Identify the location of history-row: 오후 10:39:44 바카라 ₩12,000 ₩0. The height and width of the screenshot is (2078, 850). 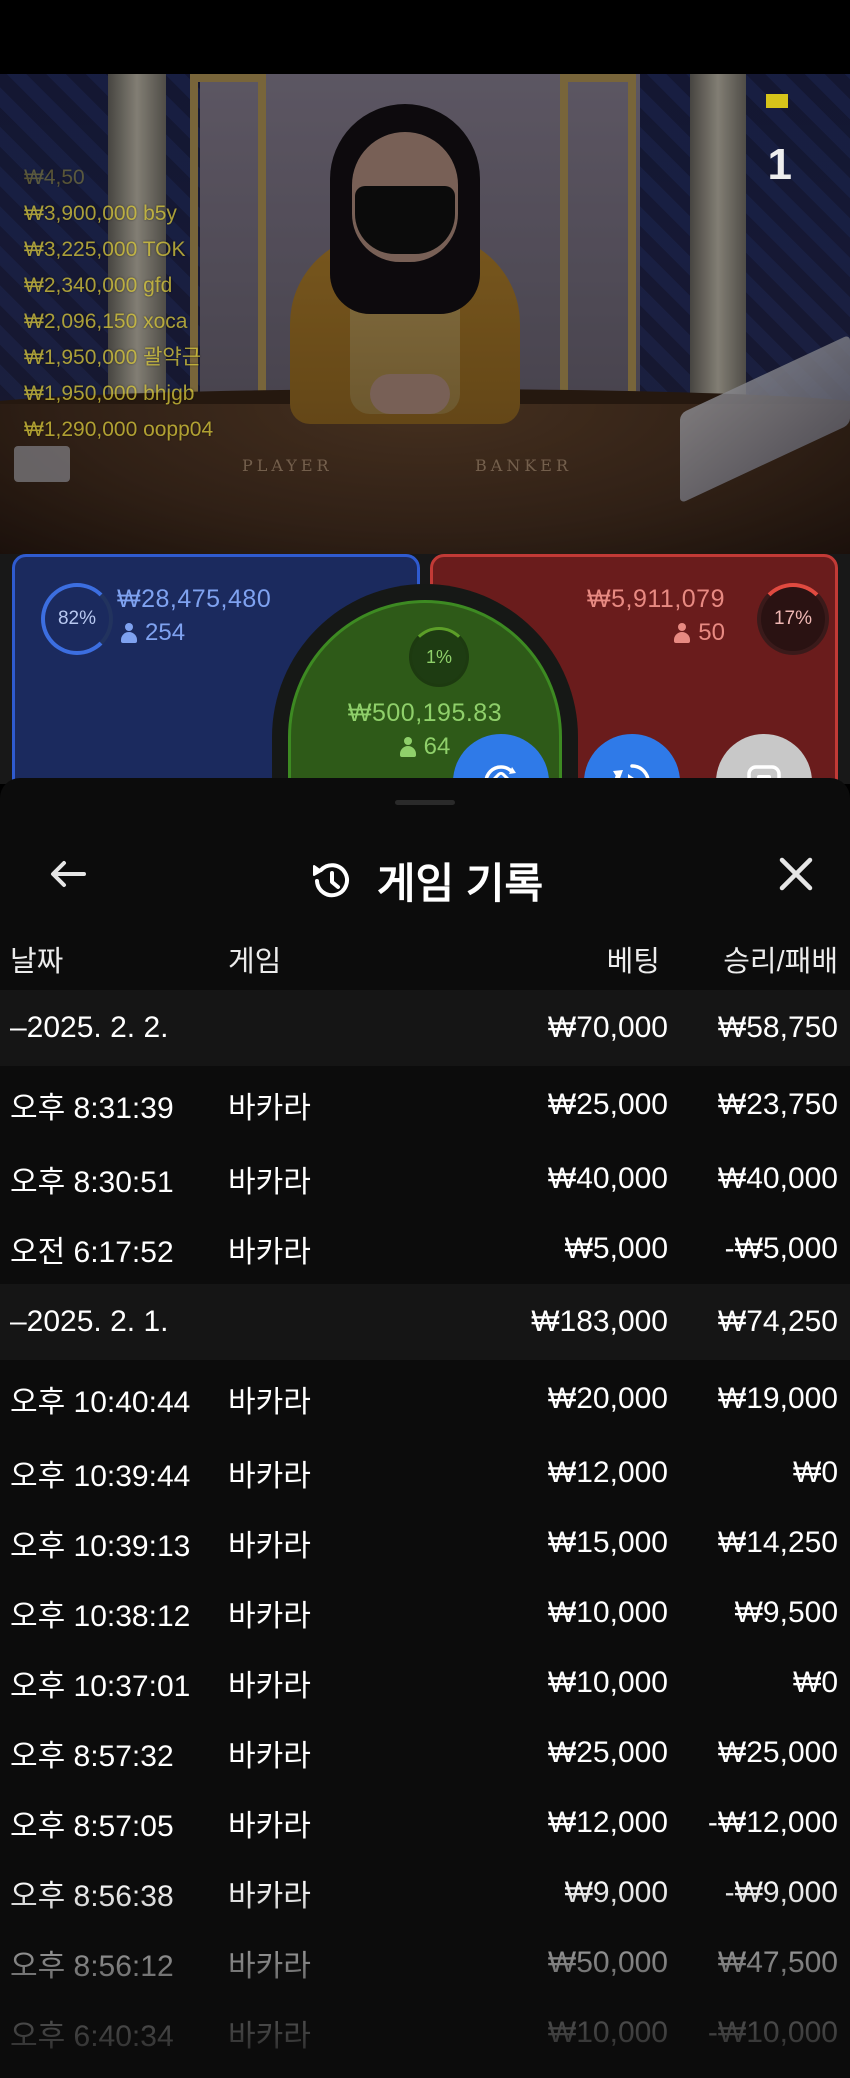
(425, 1473).